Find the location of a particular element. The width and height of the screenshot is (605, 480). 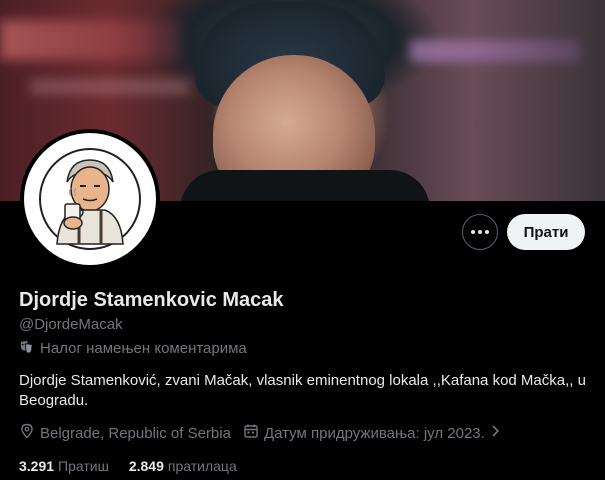

joined-text: Датум придруживања: јул 2023. is located at coordinates (374, 433).